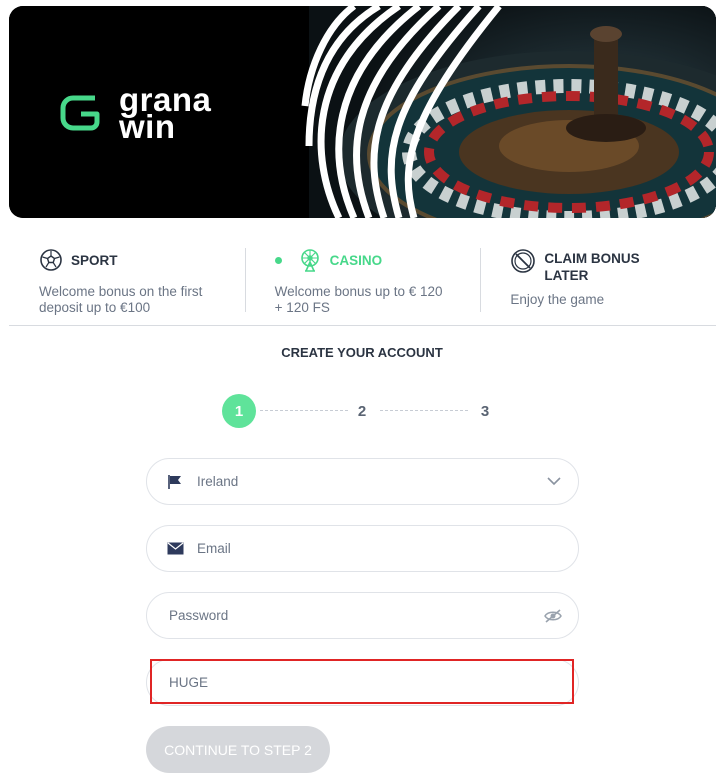 This screenshot has height=776, width=724. What do you see at coordinates (358, 299) in the screenshot?
I see `bonus-desc-casino: Welcome bonus up to € 120 + 120 FS` at bounding box center [358, 299].